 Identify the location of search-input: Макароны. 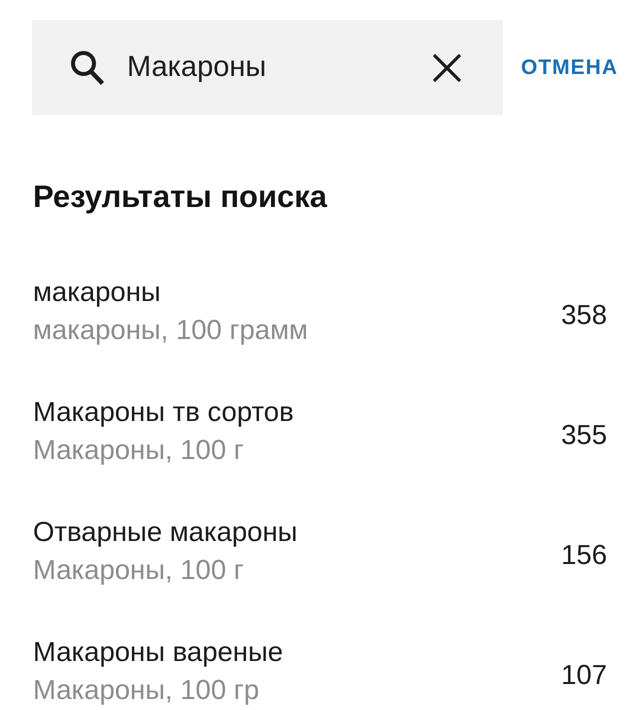
(279, 68).